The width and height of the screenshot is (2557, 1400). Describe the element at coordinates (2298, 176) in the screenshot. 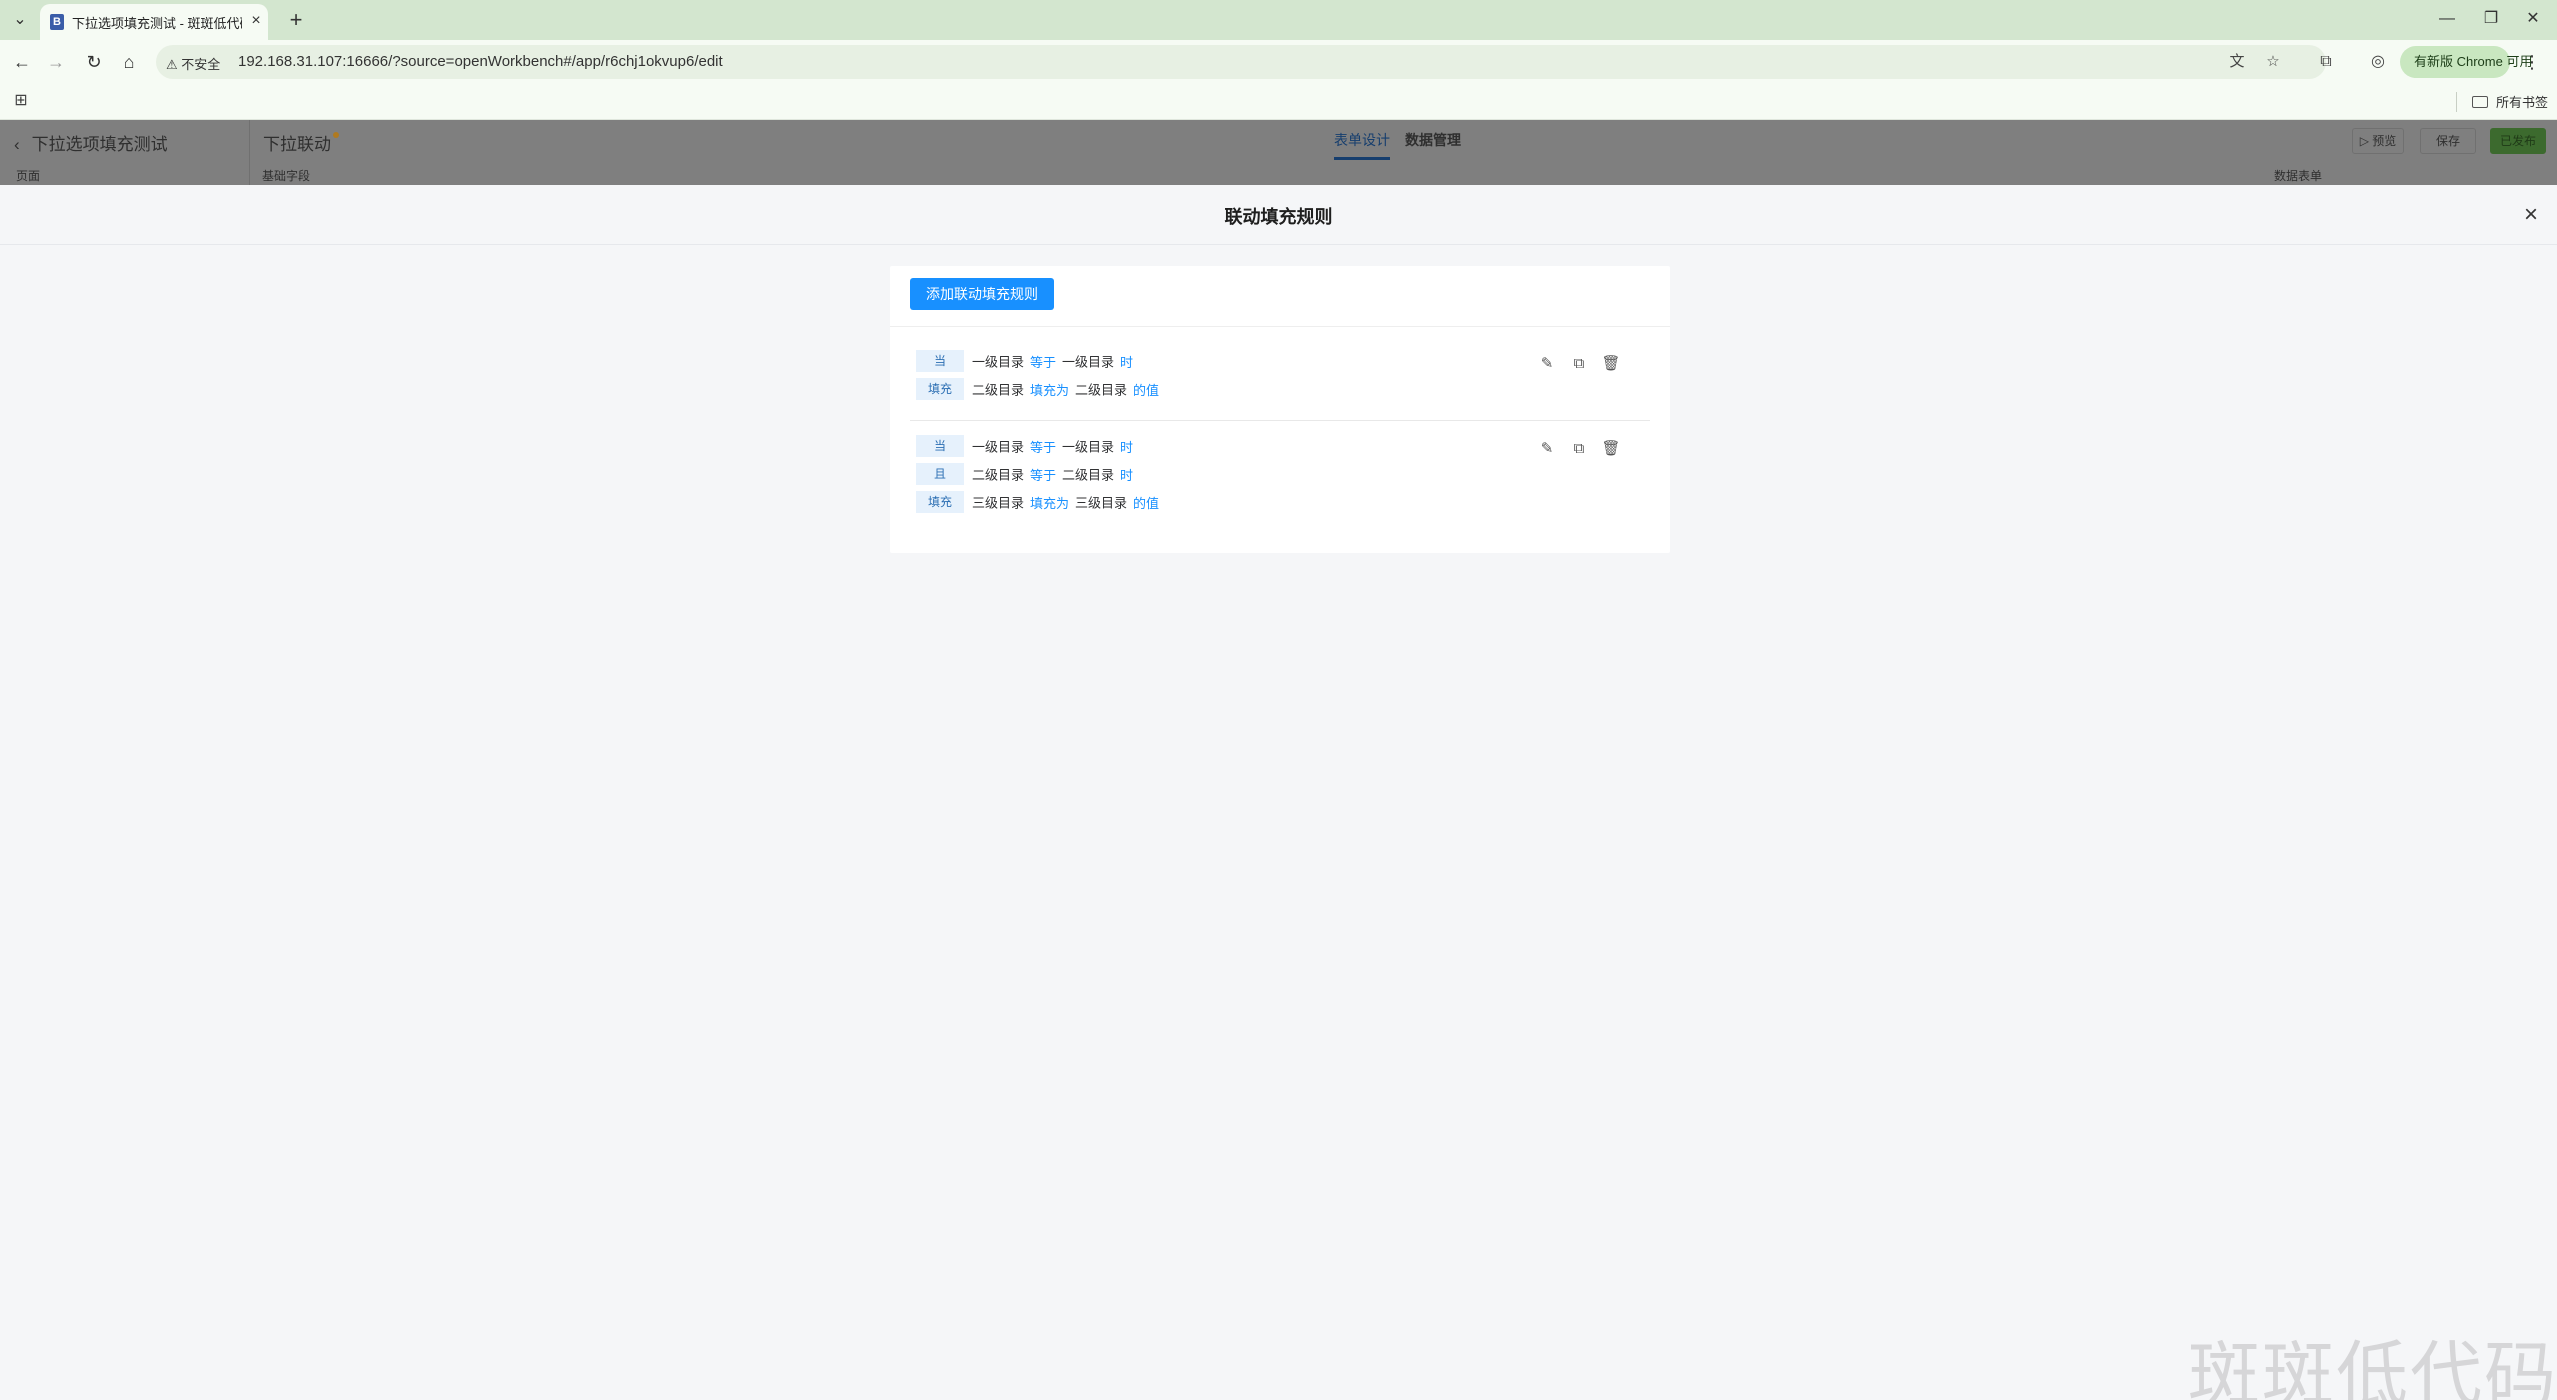

I see `data-form-panel-label: 数据表单` at that location.